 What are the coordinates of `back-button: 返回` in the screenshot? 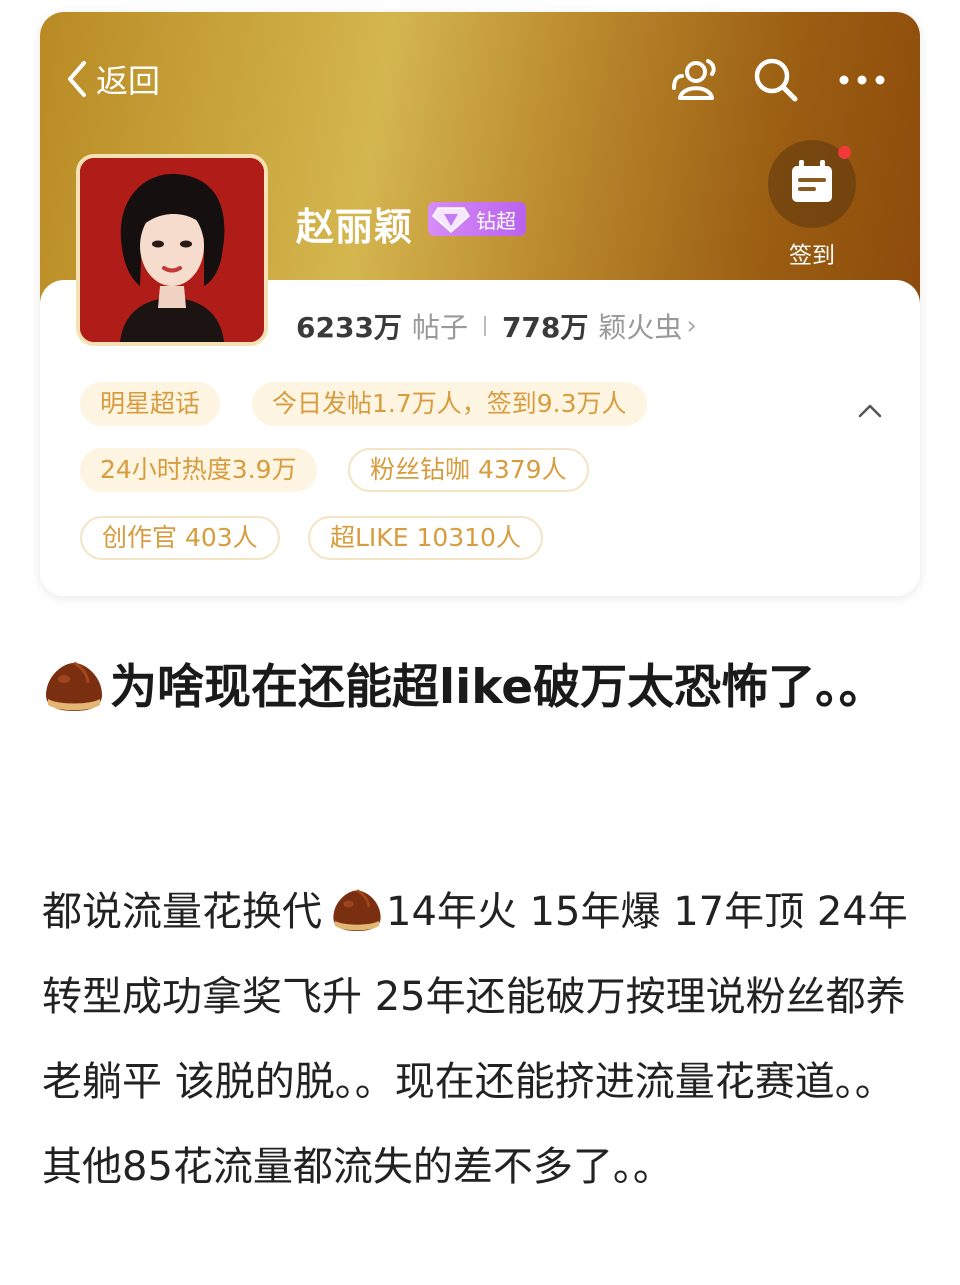 It's located at (111, 79).